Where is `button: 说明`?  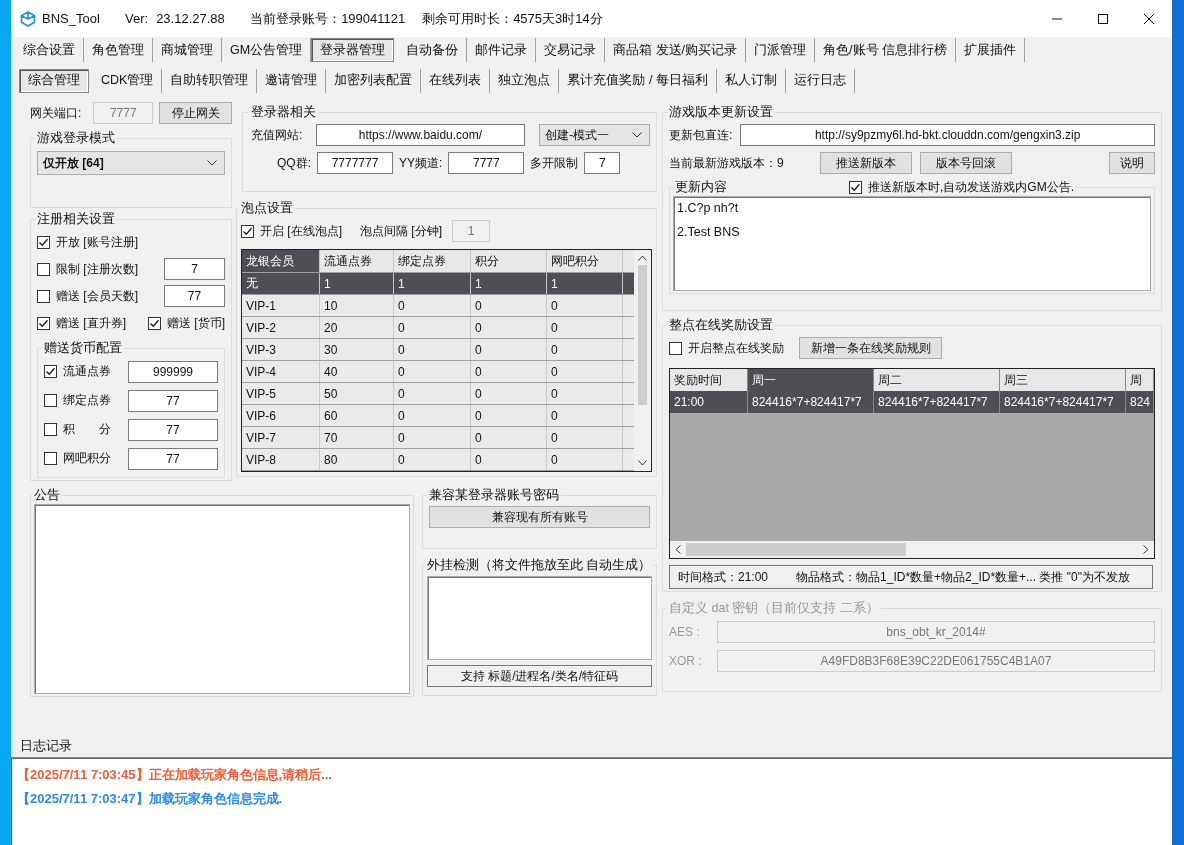
button: 说明 is located at coordinates (1132, 163).